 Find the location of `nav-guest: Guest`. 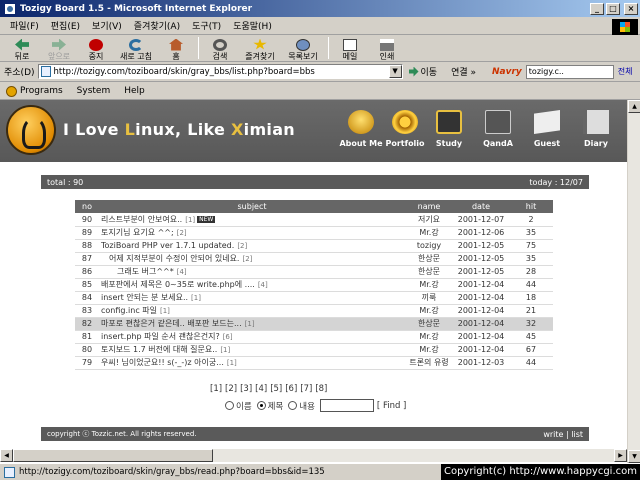

nav-guest: Guest is located at coordinates (547, 132).